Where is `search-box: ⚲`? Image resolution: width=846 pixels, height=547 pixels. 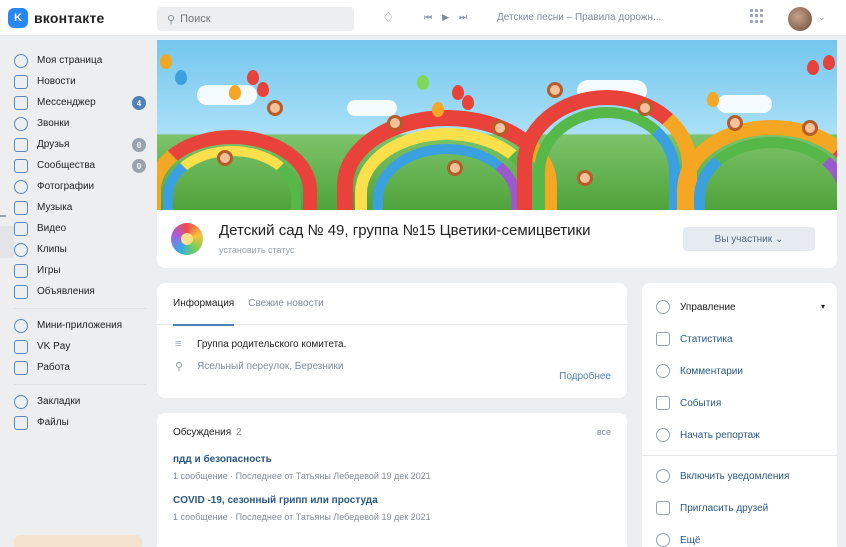 search-box: ⚲ is located at coordinates (255, 19).